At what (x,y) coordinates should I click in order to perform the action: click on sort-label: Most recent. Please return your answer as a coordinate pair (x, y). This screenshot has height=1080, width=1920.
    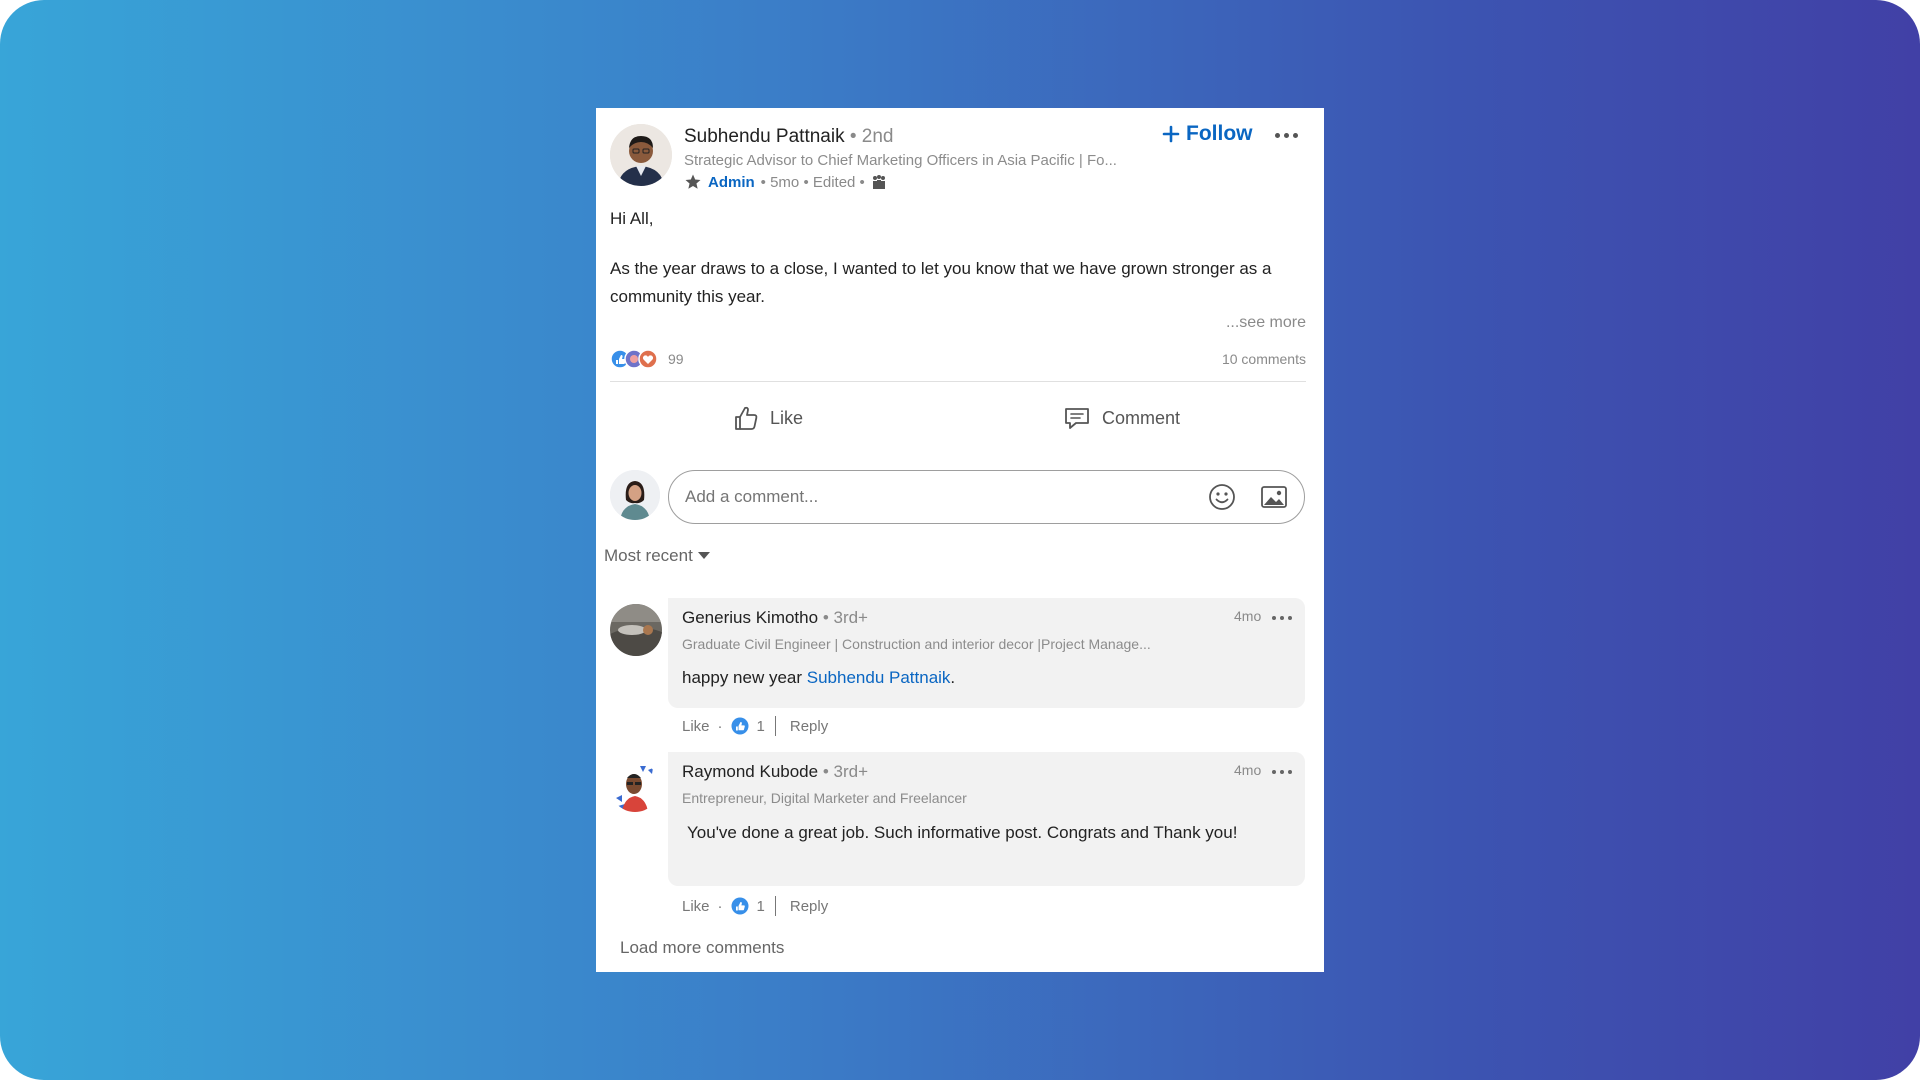
    Looking at the image, I should click on (648, 555).